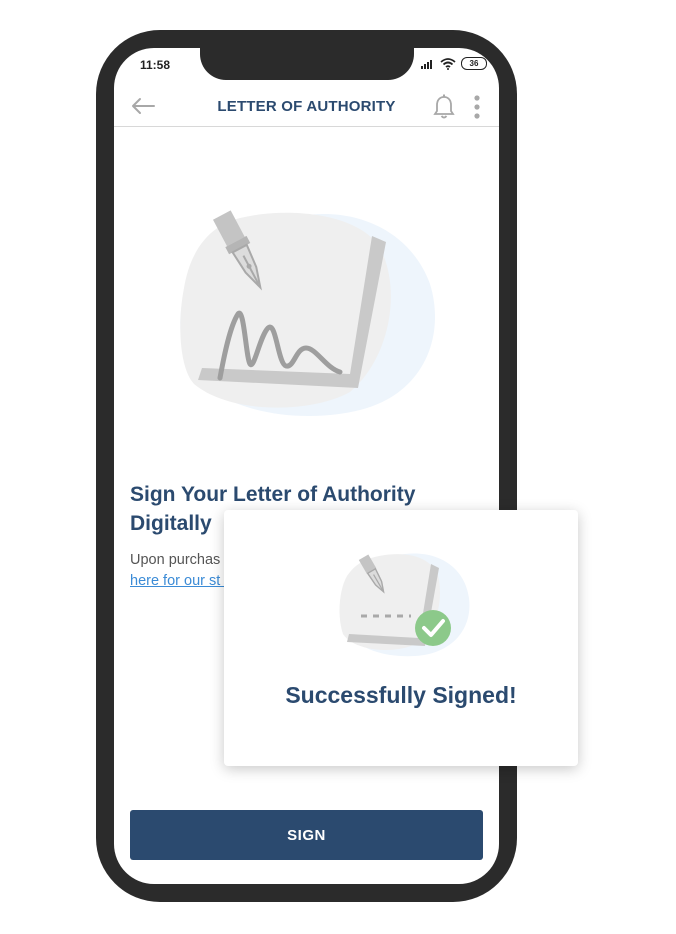 The image size is (676, 934). I want to click on status-icons: 36, so click(454, 63).